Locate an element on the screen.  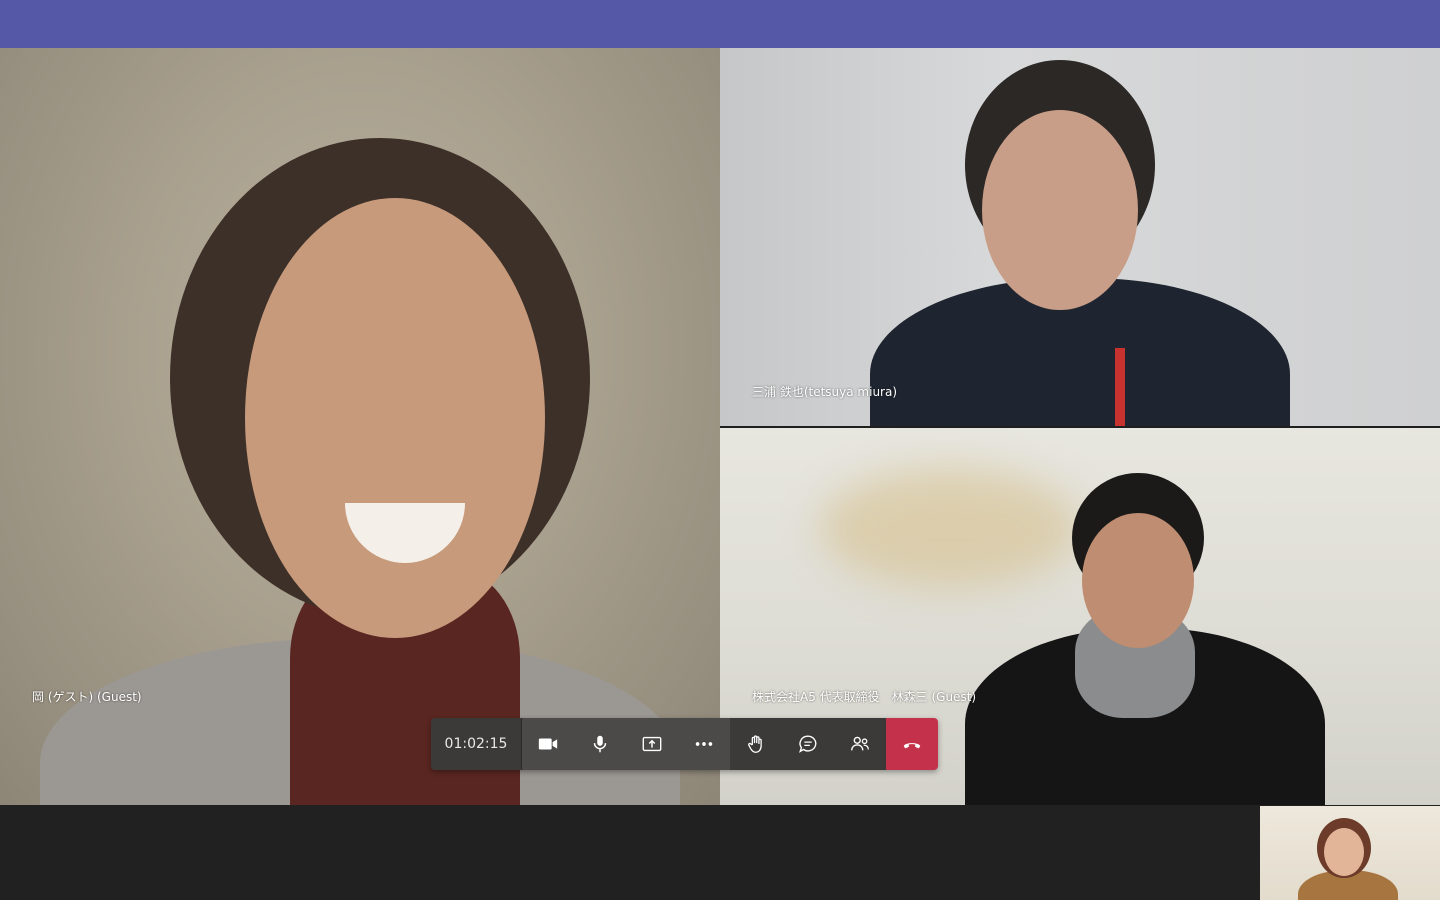
raise-hand-button is located at coordinates (756, 744).